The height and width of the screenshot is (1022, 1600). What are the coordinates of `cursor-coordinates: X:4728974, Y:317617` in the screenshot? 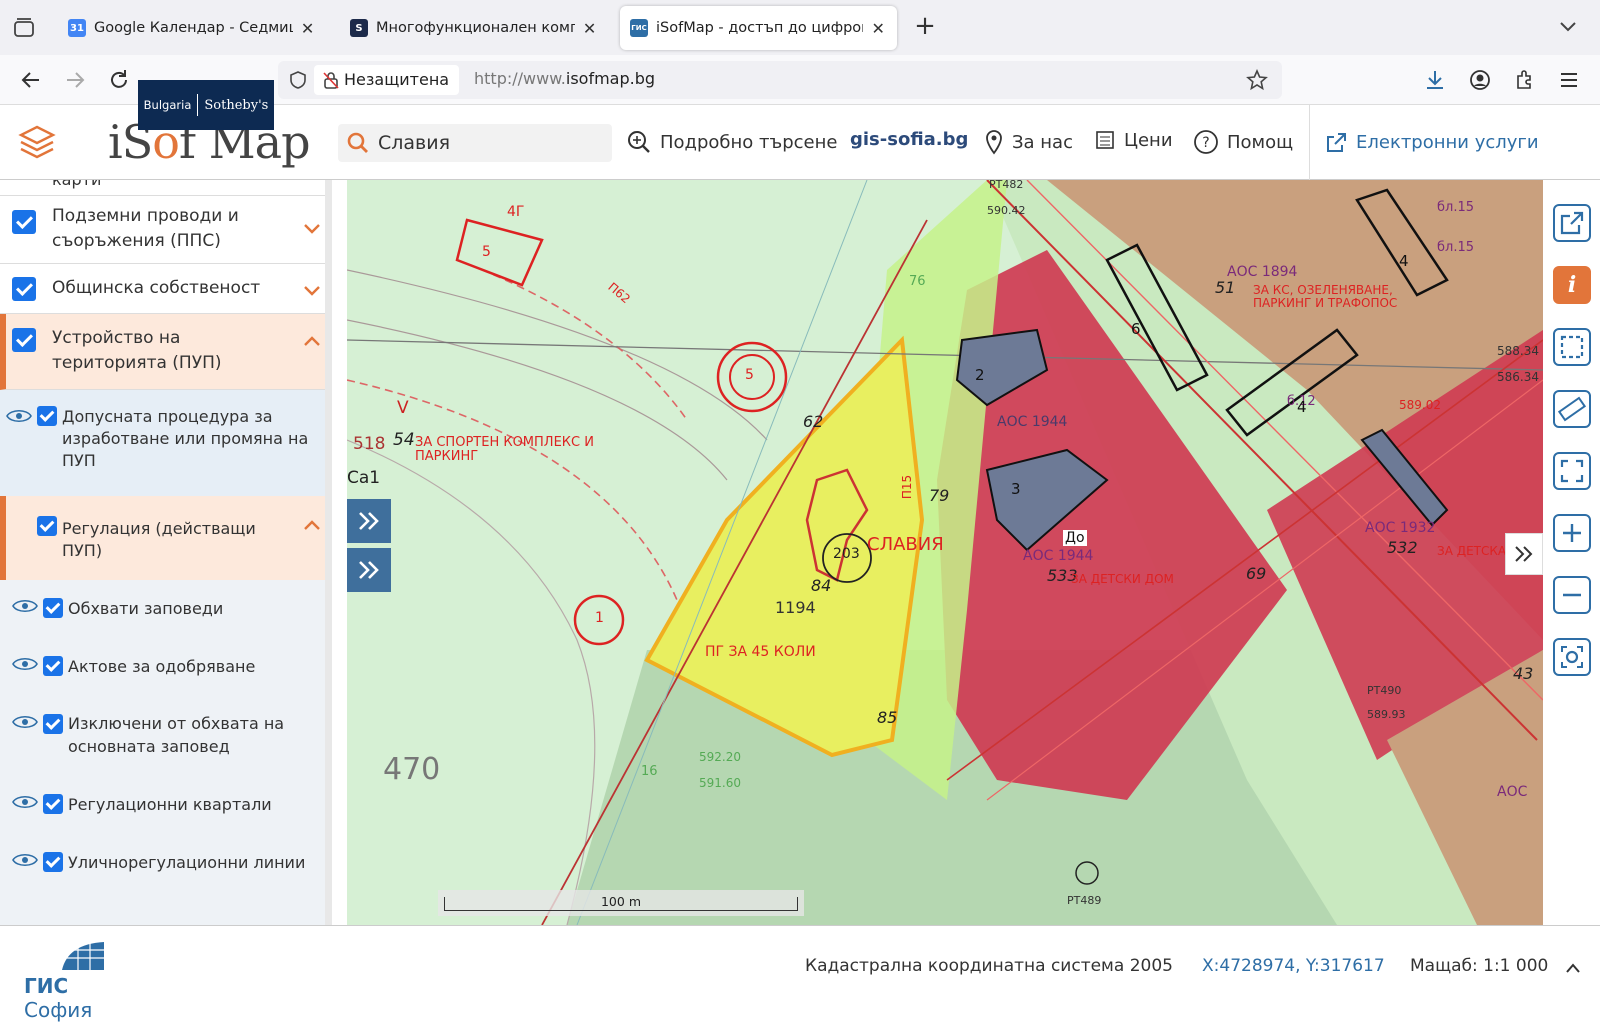 It's located at (1293, 966).